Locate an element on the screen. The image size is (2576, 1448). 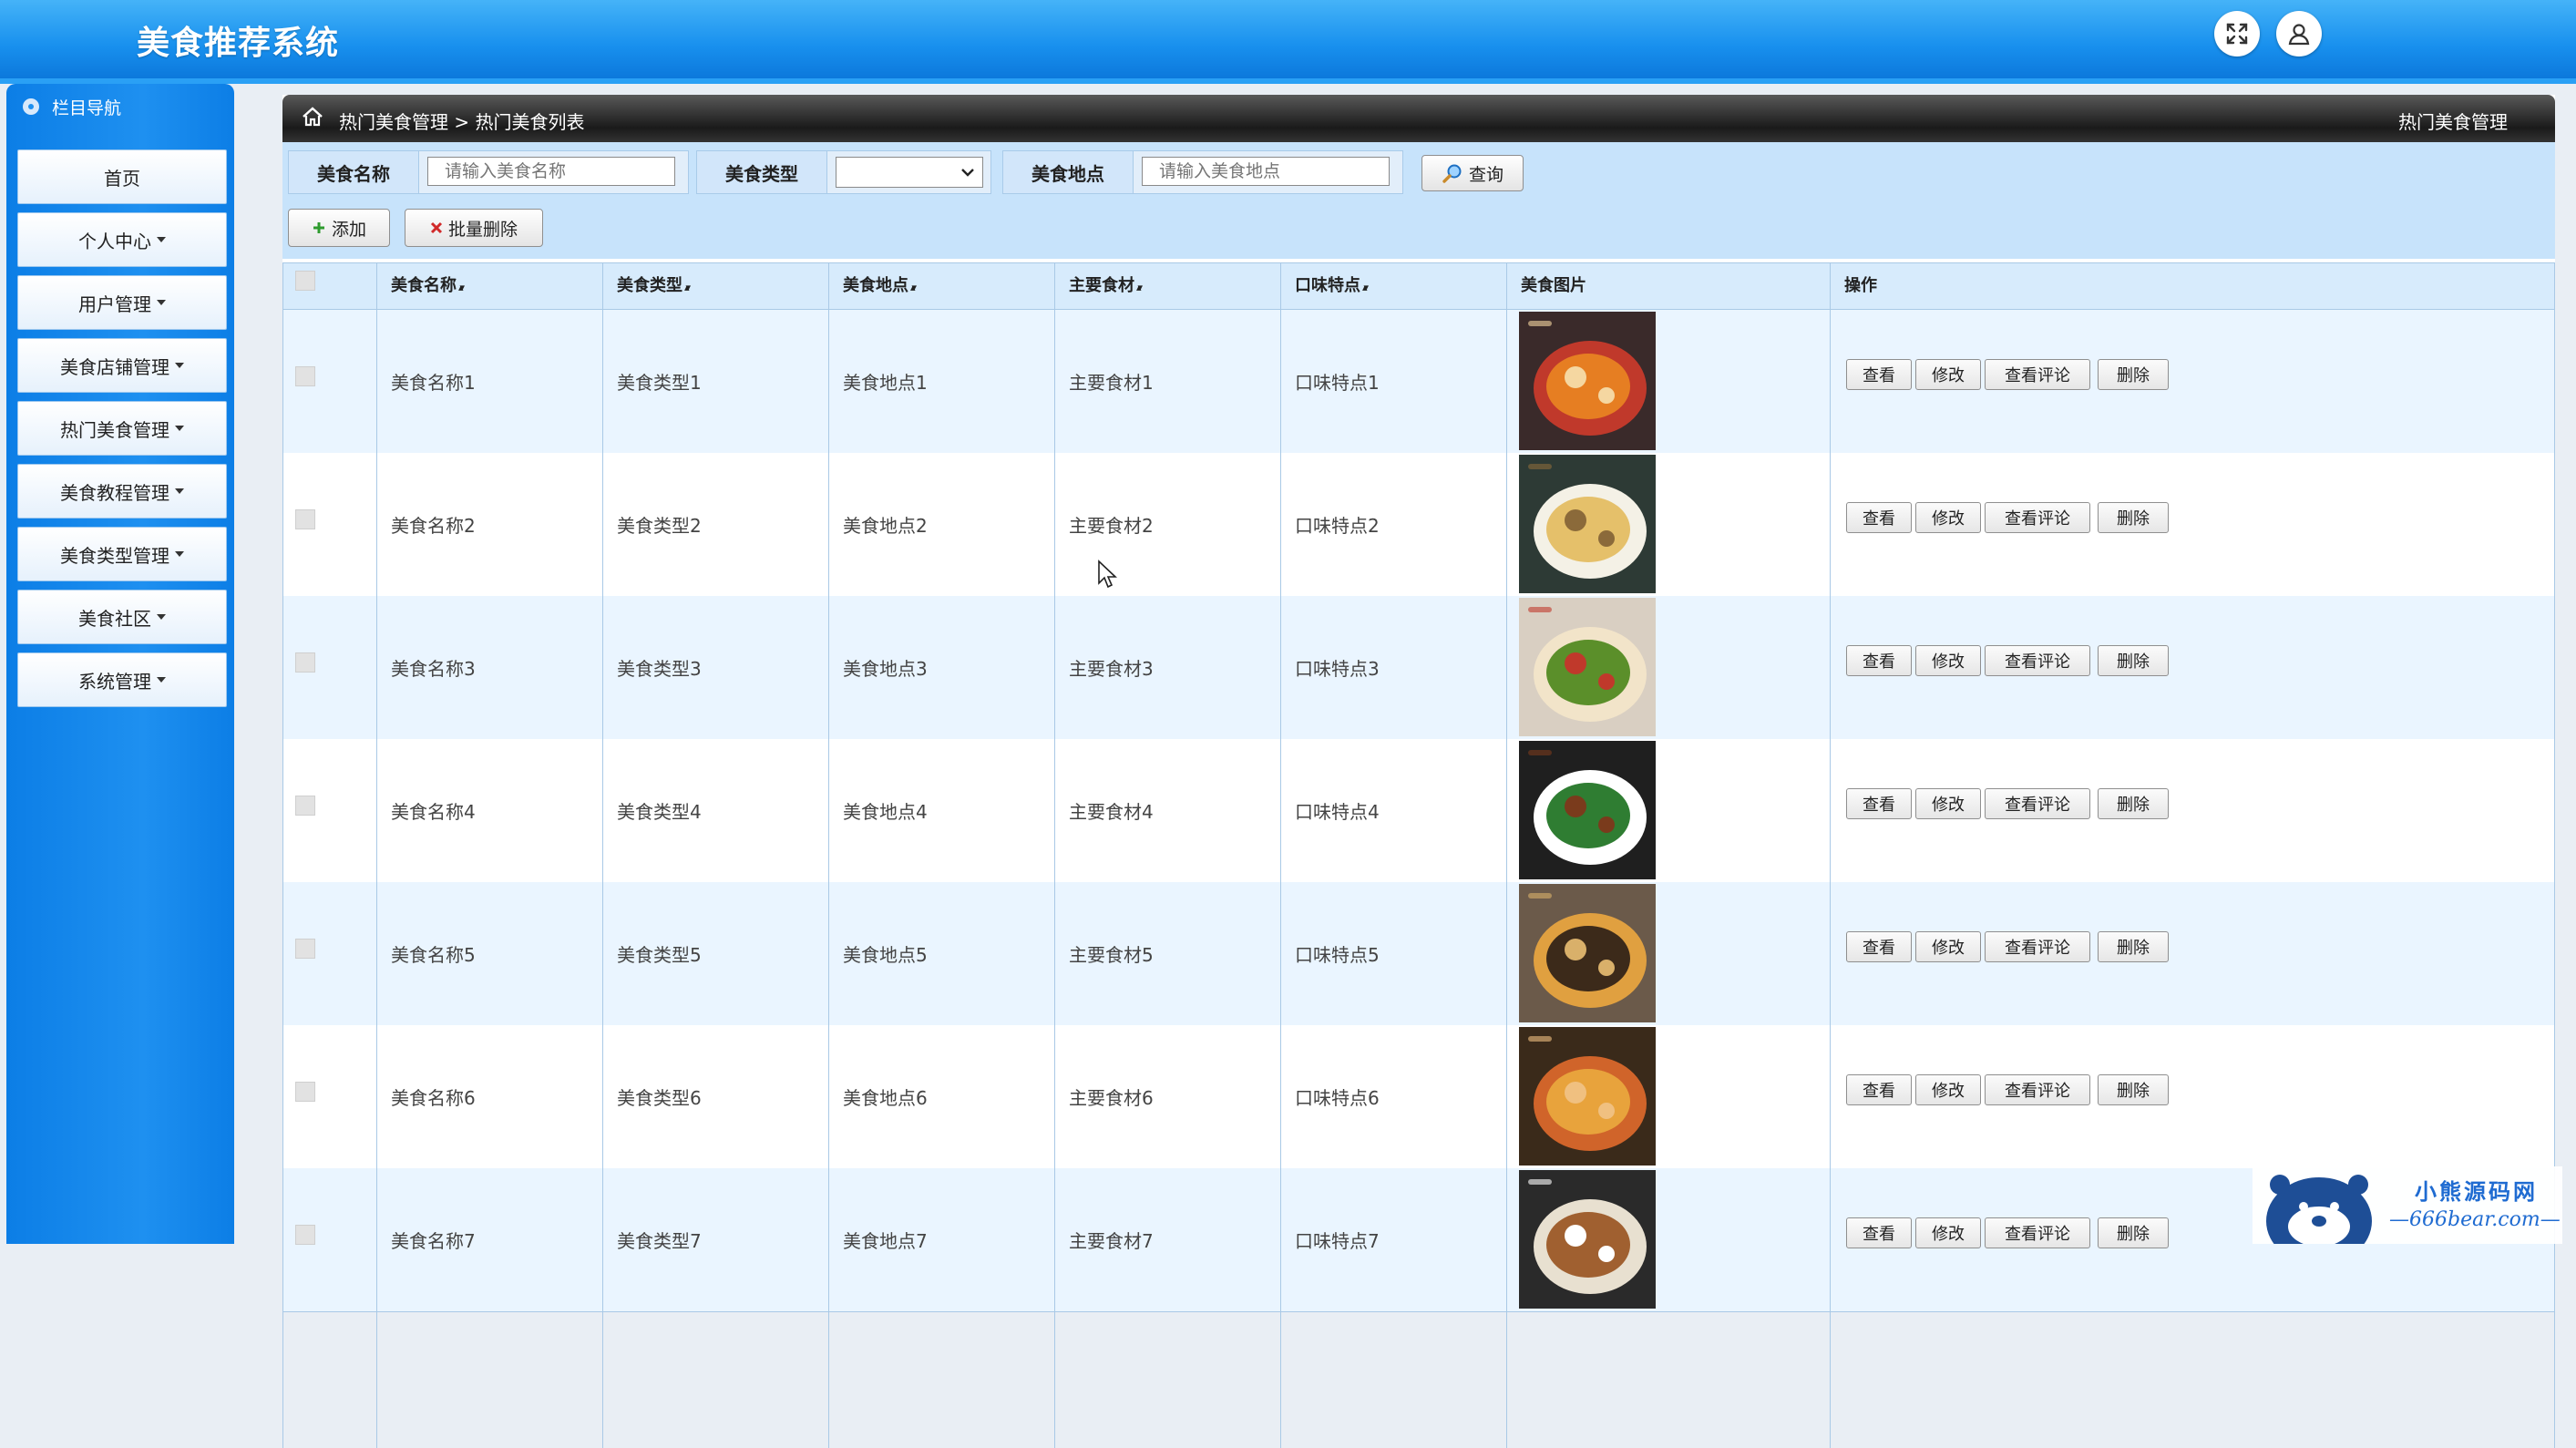
batch-delete-button: 批量删除 is located at coordinates (474, 228).